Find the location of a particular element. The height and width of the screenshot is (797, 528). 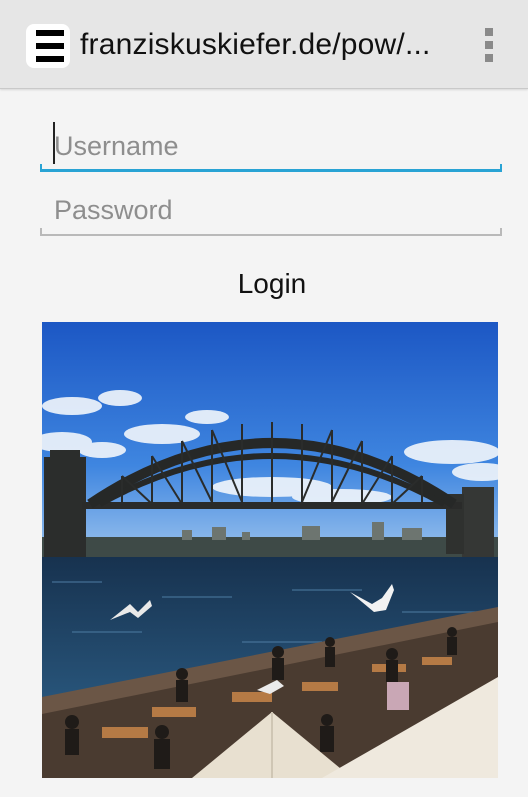

password-underline is located at coordinates (271, 235).